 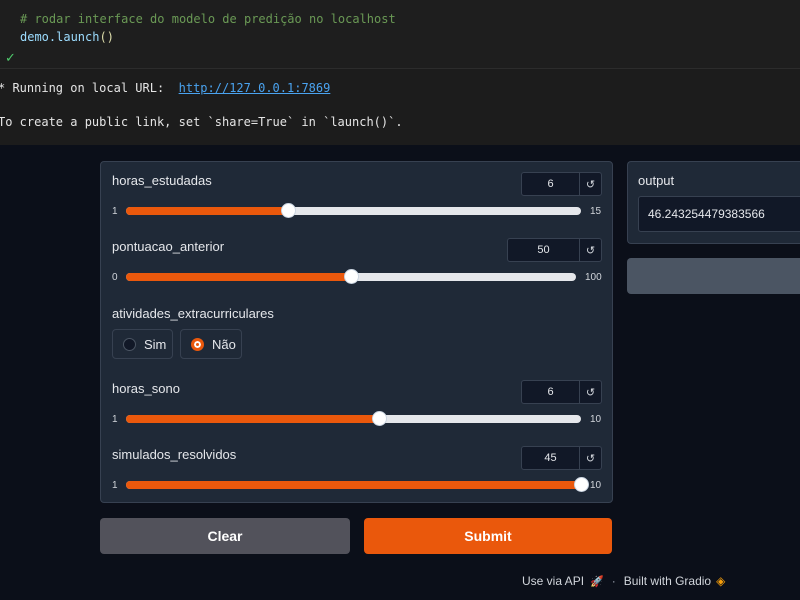 What do you see at coordinates (168, 246) in the screenshot?
I see `field-label-pontuacao-anterior: pontuacao_anterior` at bounding box center [168, 246].